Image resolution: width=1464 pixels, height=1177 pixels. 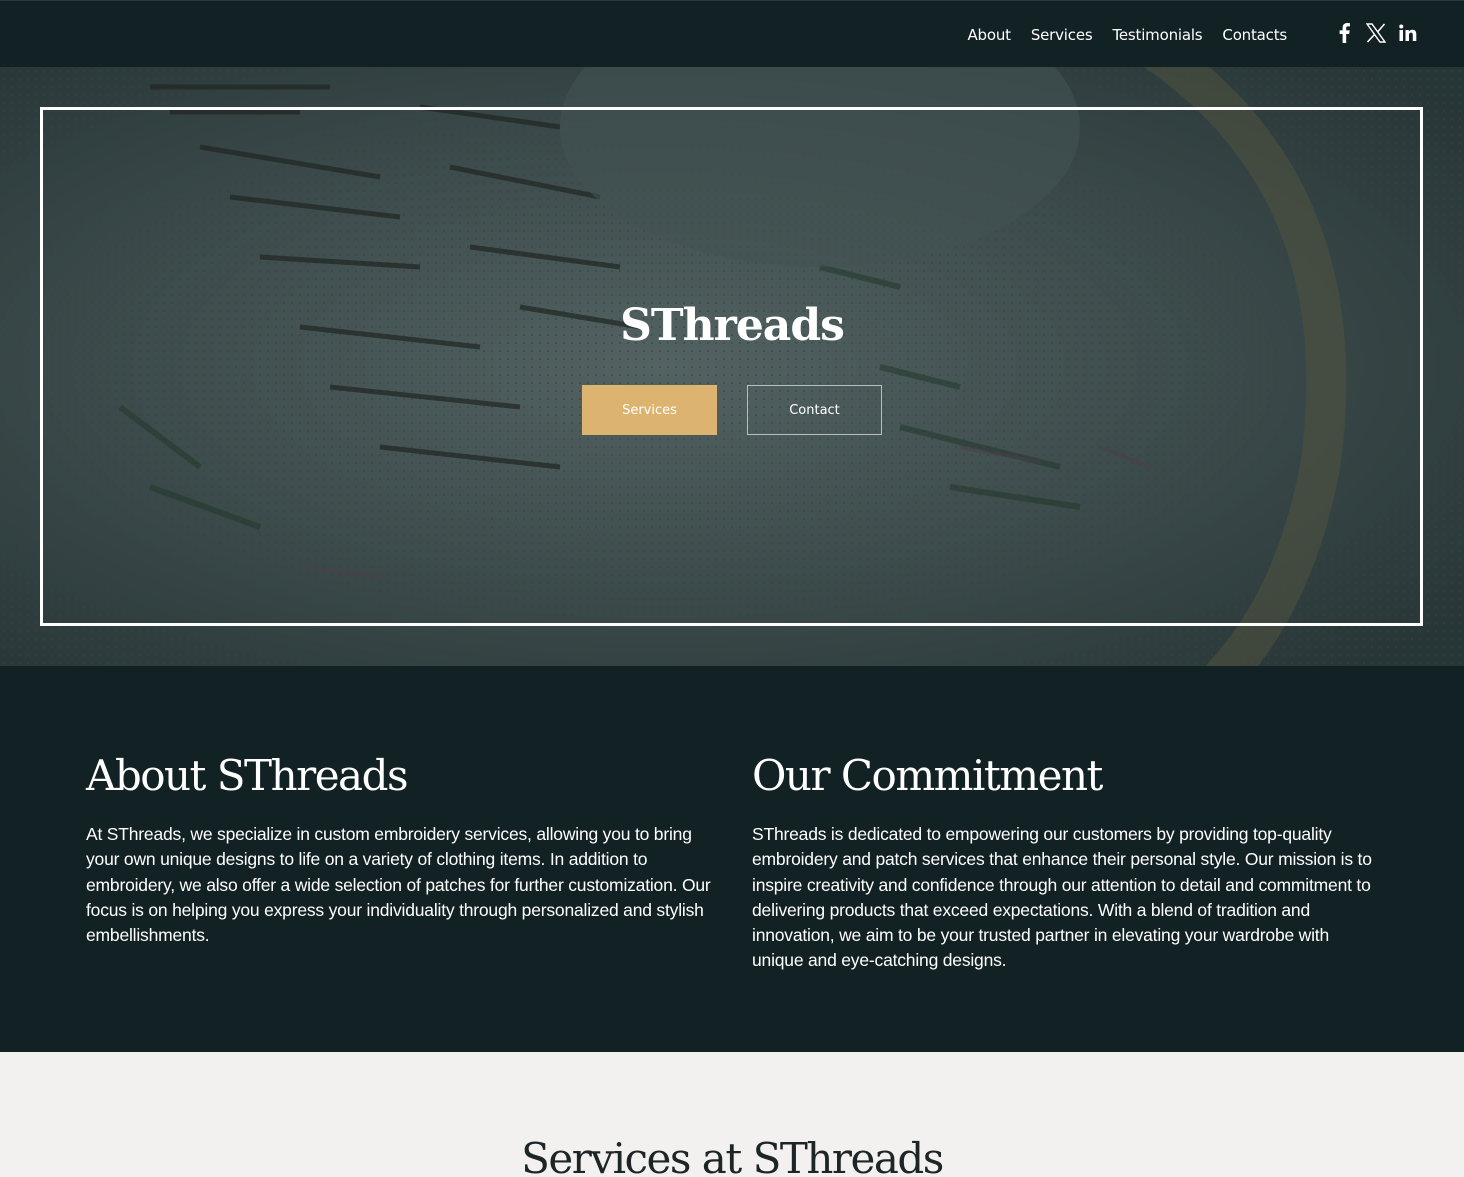 What do you see at coordinates (1344, 33) in the screenshot?
I see `facebook-icon` at bounding box center [1344, 33].